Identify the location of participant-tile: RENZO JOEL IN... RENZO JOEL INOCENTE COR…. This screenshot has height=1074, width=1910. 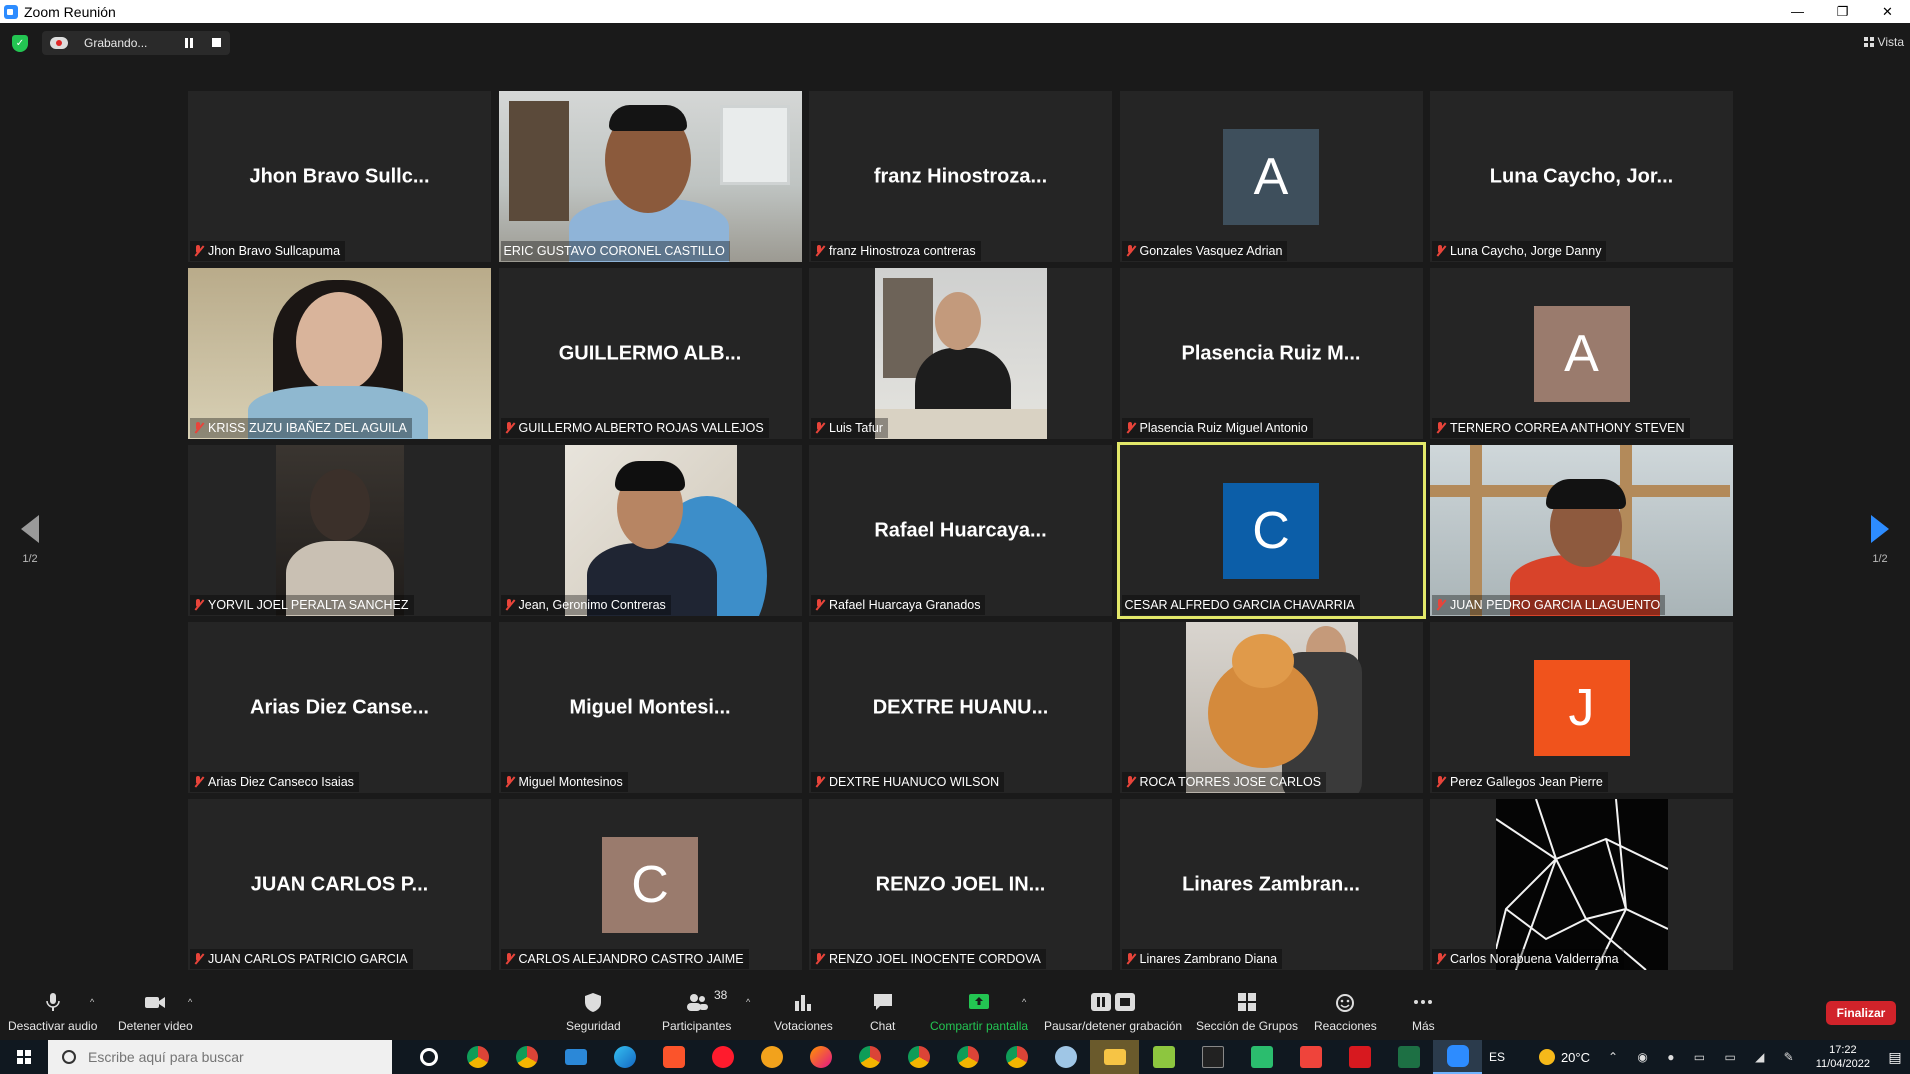
(960, 884).